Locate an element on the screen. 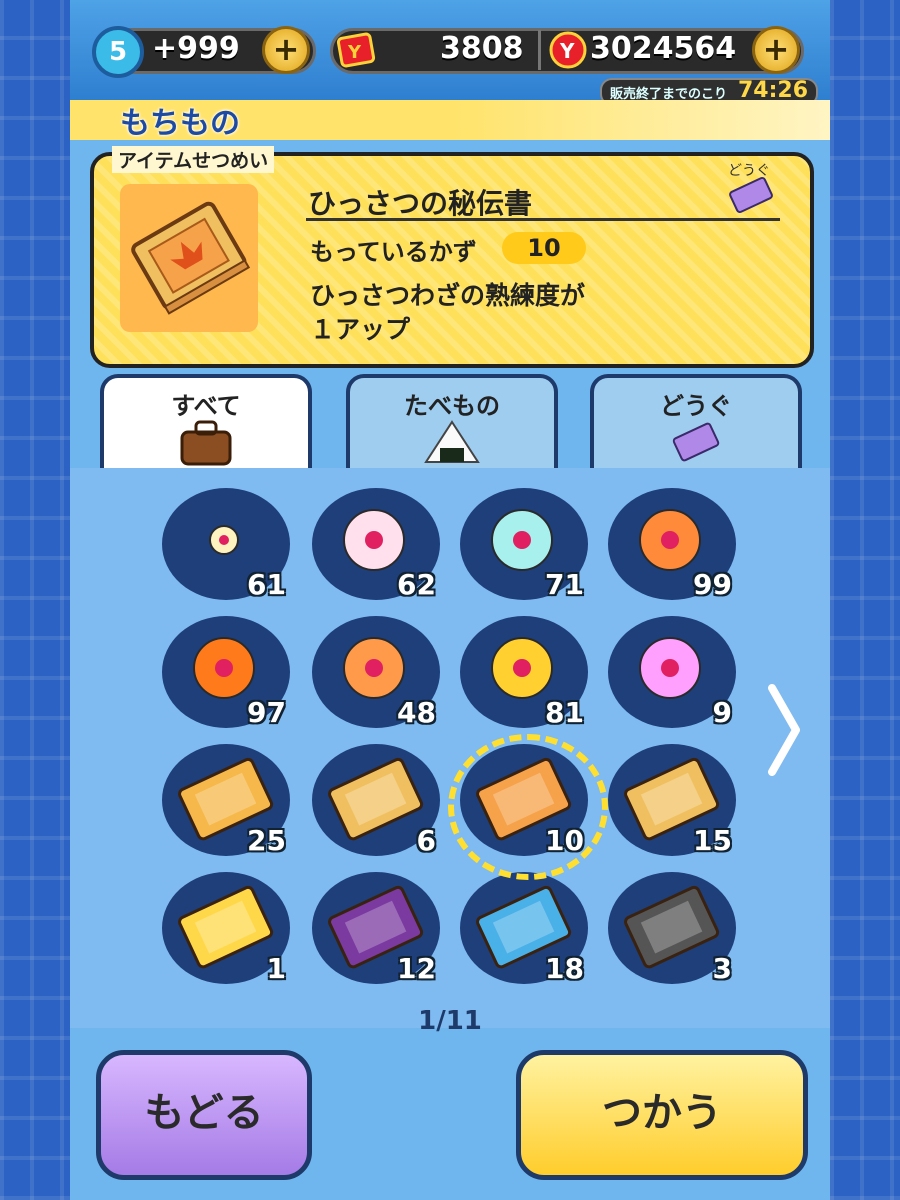 The width and height of the screenshot is (900, 1200). item-count: 99 is located at coordinates (712, 584).